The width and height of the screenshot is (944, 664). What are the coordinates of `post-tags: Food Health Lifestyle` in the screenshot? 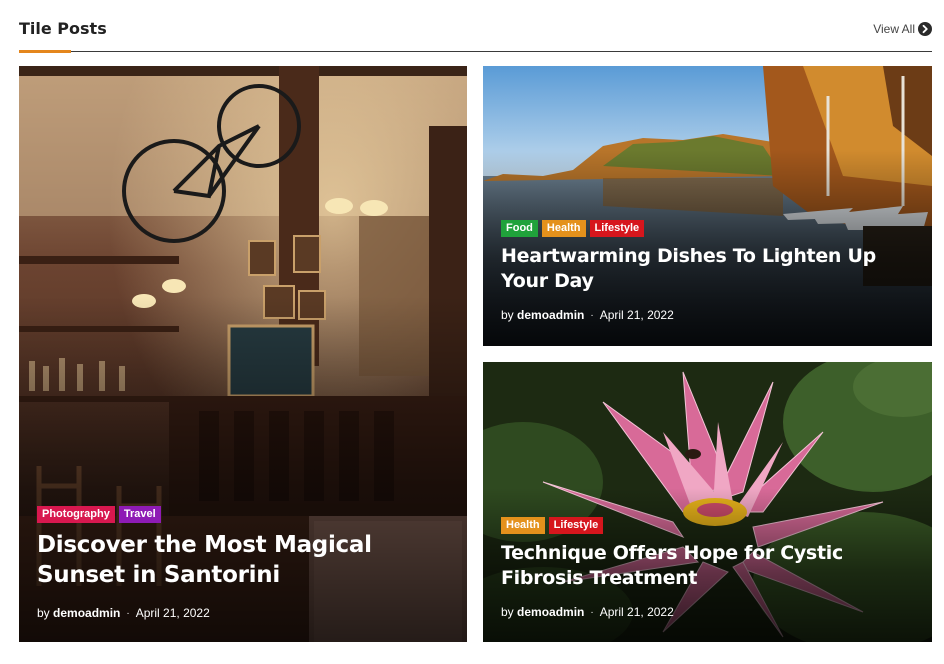 It's located at (707, 228).